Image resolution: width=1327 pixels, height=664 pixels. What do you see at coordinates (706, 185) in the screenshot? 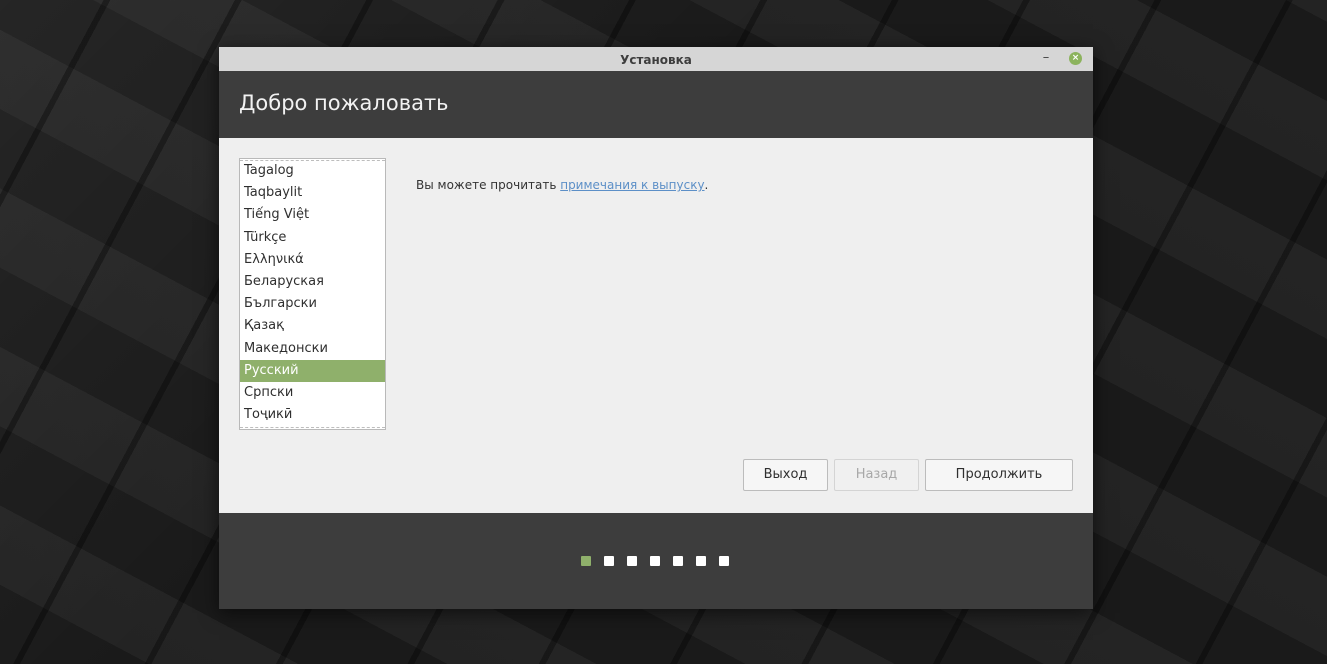
I see `release-notes-suffix: .` at bounding box center [706, 185].